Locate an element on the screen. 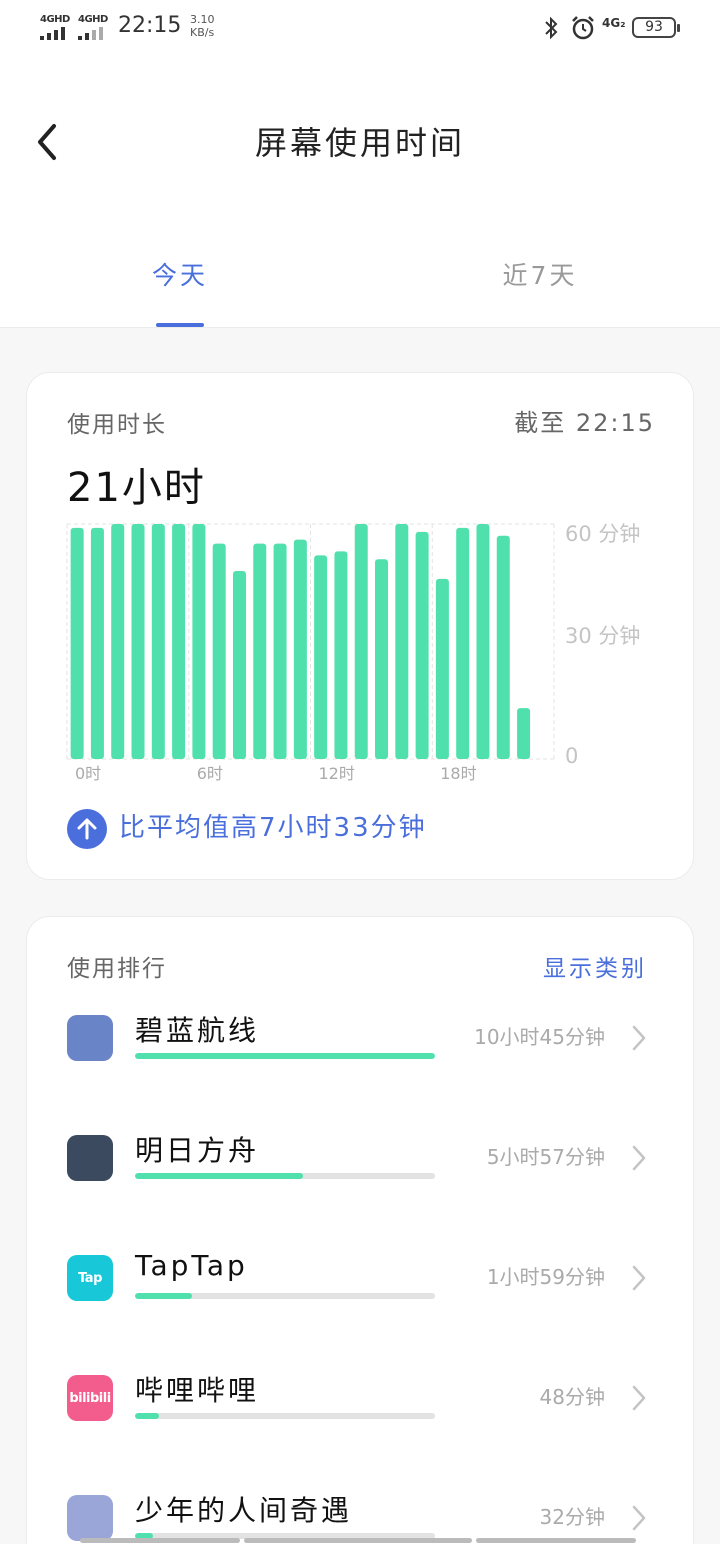 The width and height of the screenshot is (720, 1544). arrow-up-icon is located at coordinates (87, 829).